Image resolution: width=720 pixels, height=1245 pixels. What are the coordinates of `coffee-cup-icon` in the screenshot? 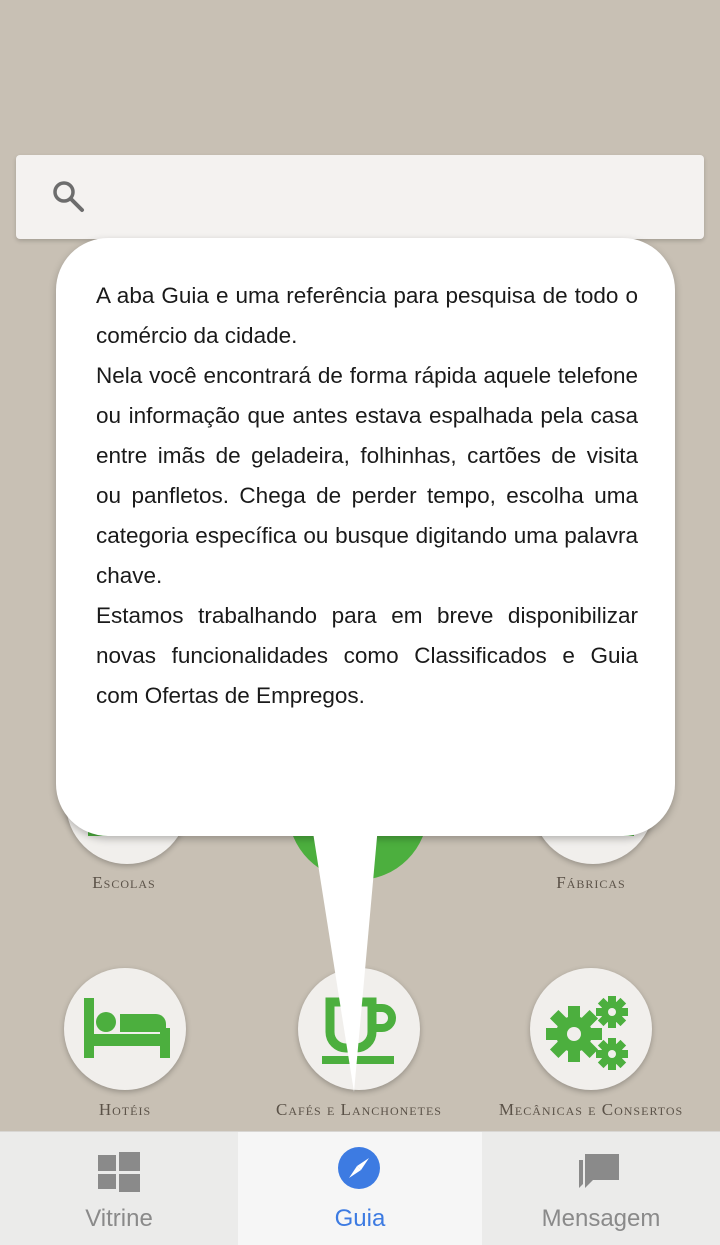 It's located at (359, 1030).